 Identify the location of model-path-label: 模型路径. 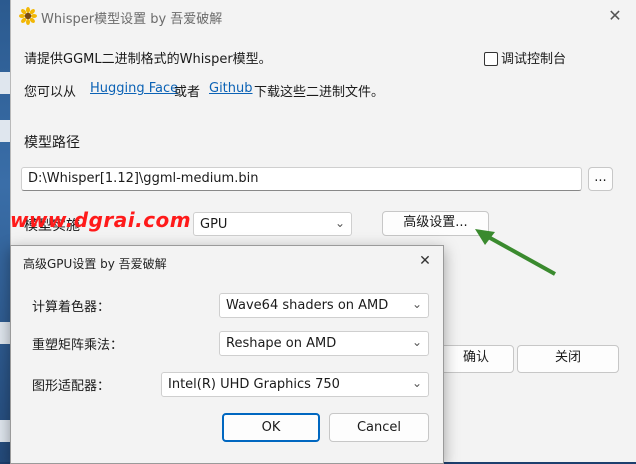
(52, 143).